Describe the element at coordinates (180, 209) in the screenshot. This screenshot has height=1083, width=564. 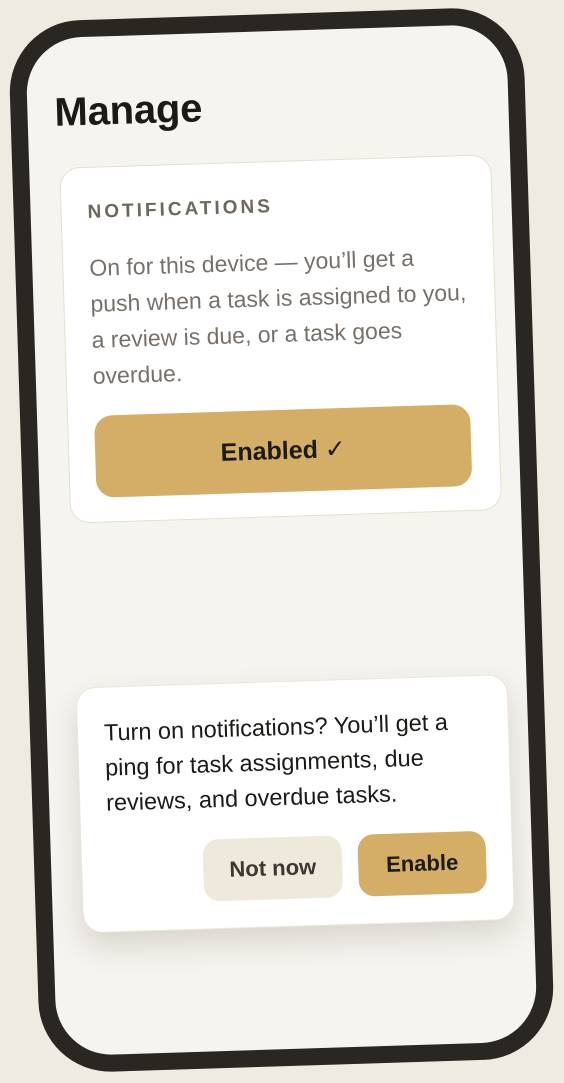
I see `notifications-card-heading: NOTIFICATIONS` at that location.